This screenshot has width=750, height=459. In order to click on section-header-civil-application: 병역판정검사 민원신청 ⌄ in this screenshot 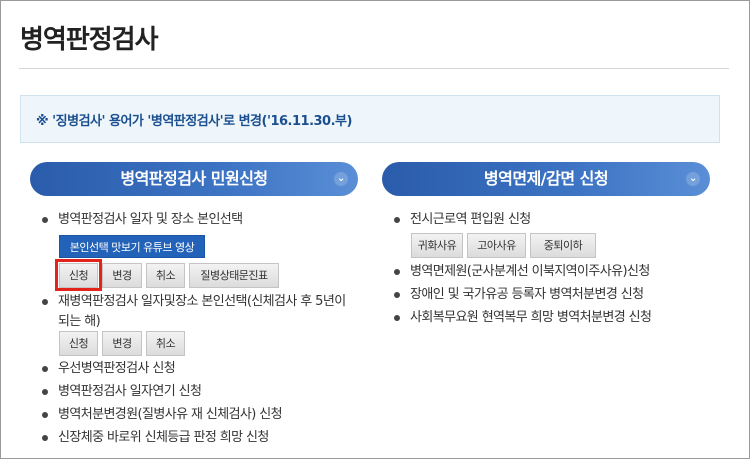, I will do `click(194, 179)`.